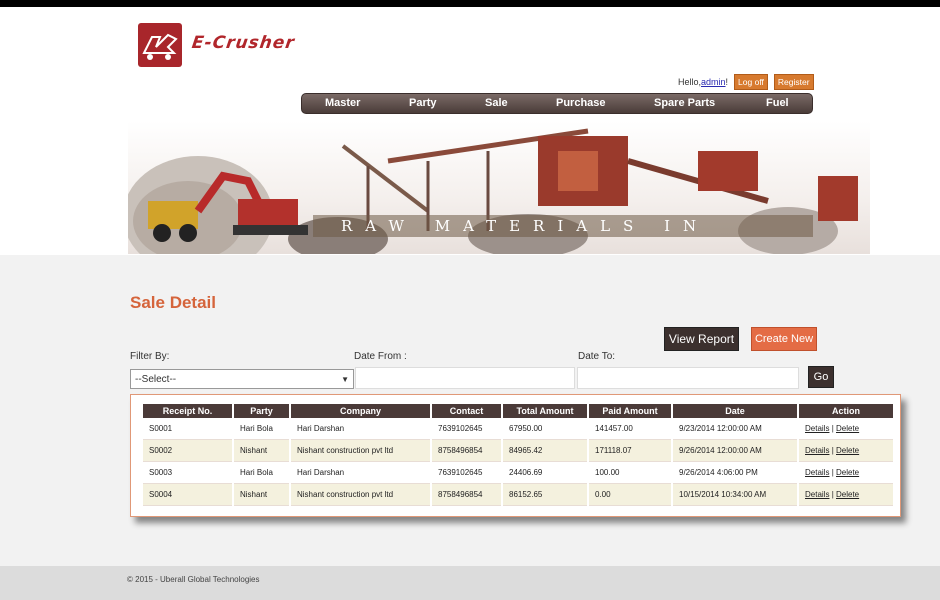 This screenshot has height=600, width=940. I want to click on date-to-label: Date To:, so click(597, 356).